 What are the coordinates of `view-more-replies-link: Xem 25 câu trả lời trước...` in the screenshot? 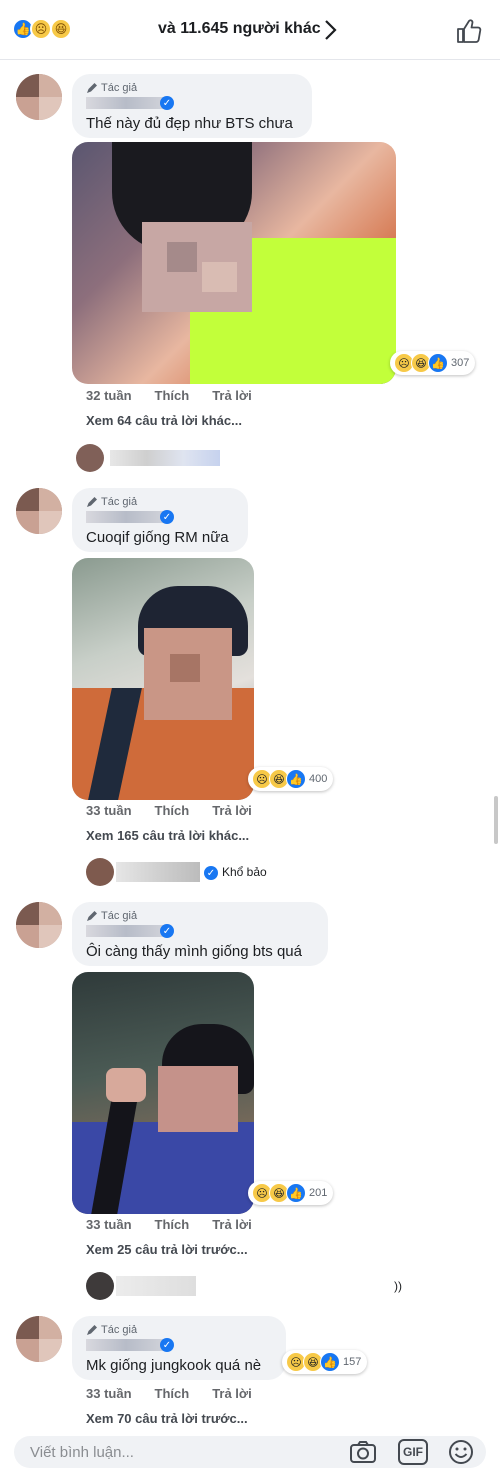 It's located at (167, 1249).